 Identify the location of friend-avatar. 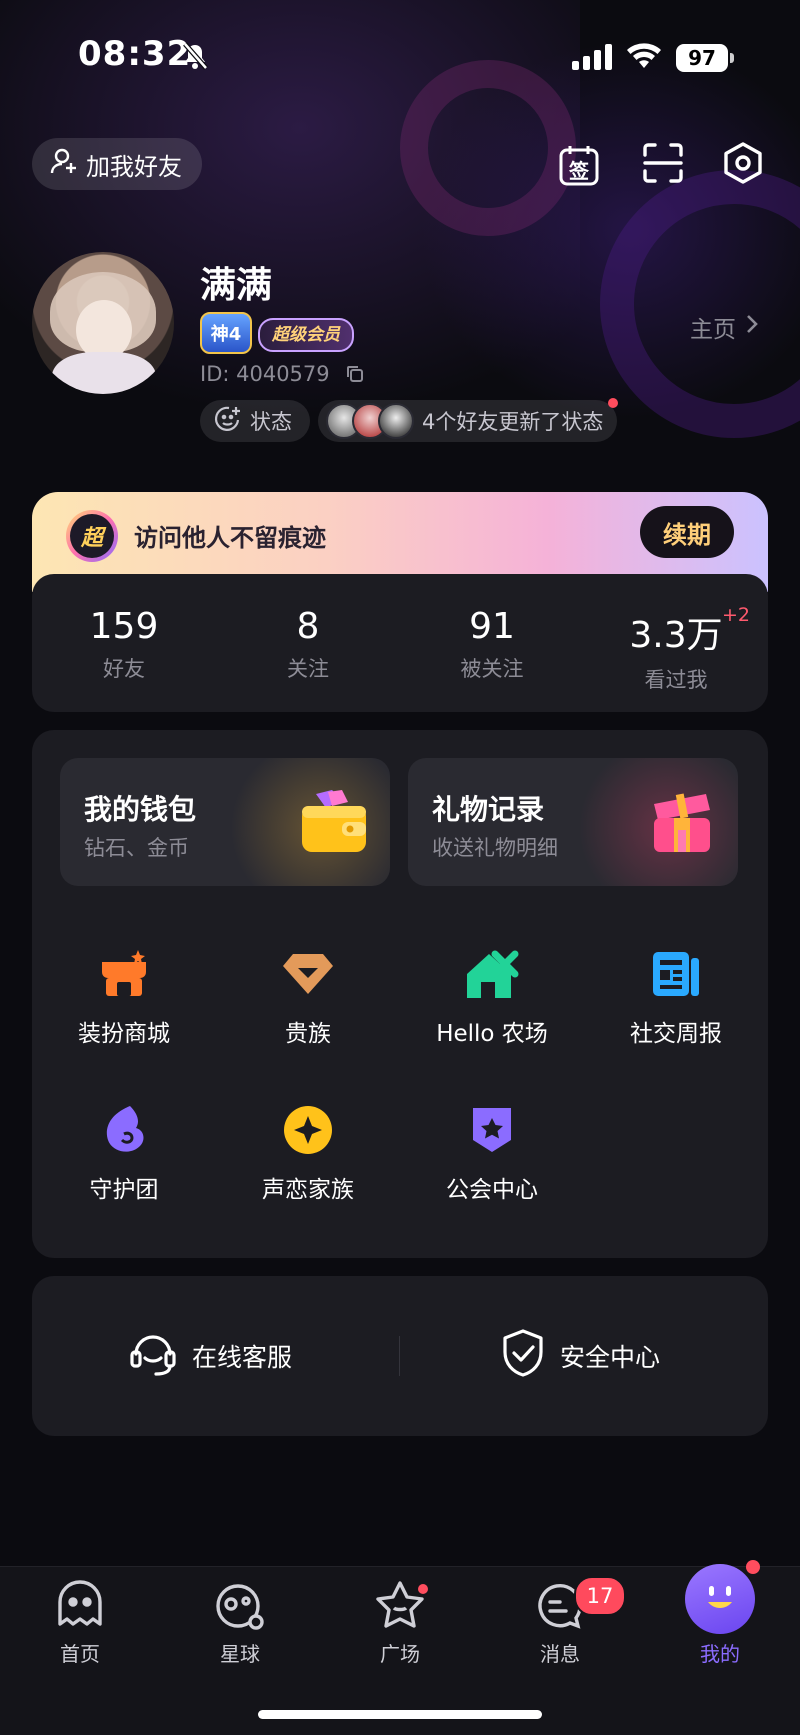
(396, 421).